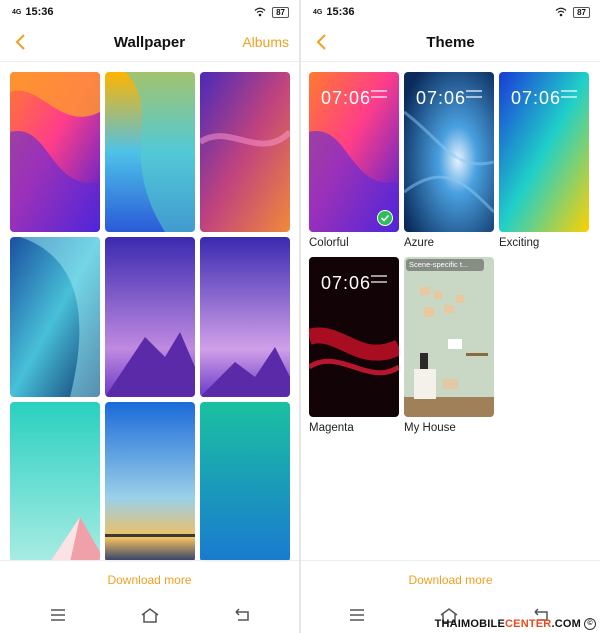  I want to click on system-navigation-bar, so click(149, 615).